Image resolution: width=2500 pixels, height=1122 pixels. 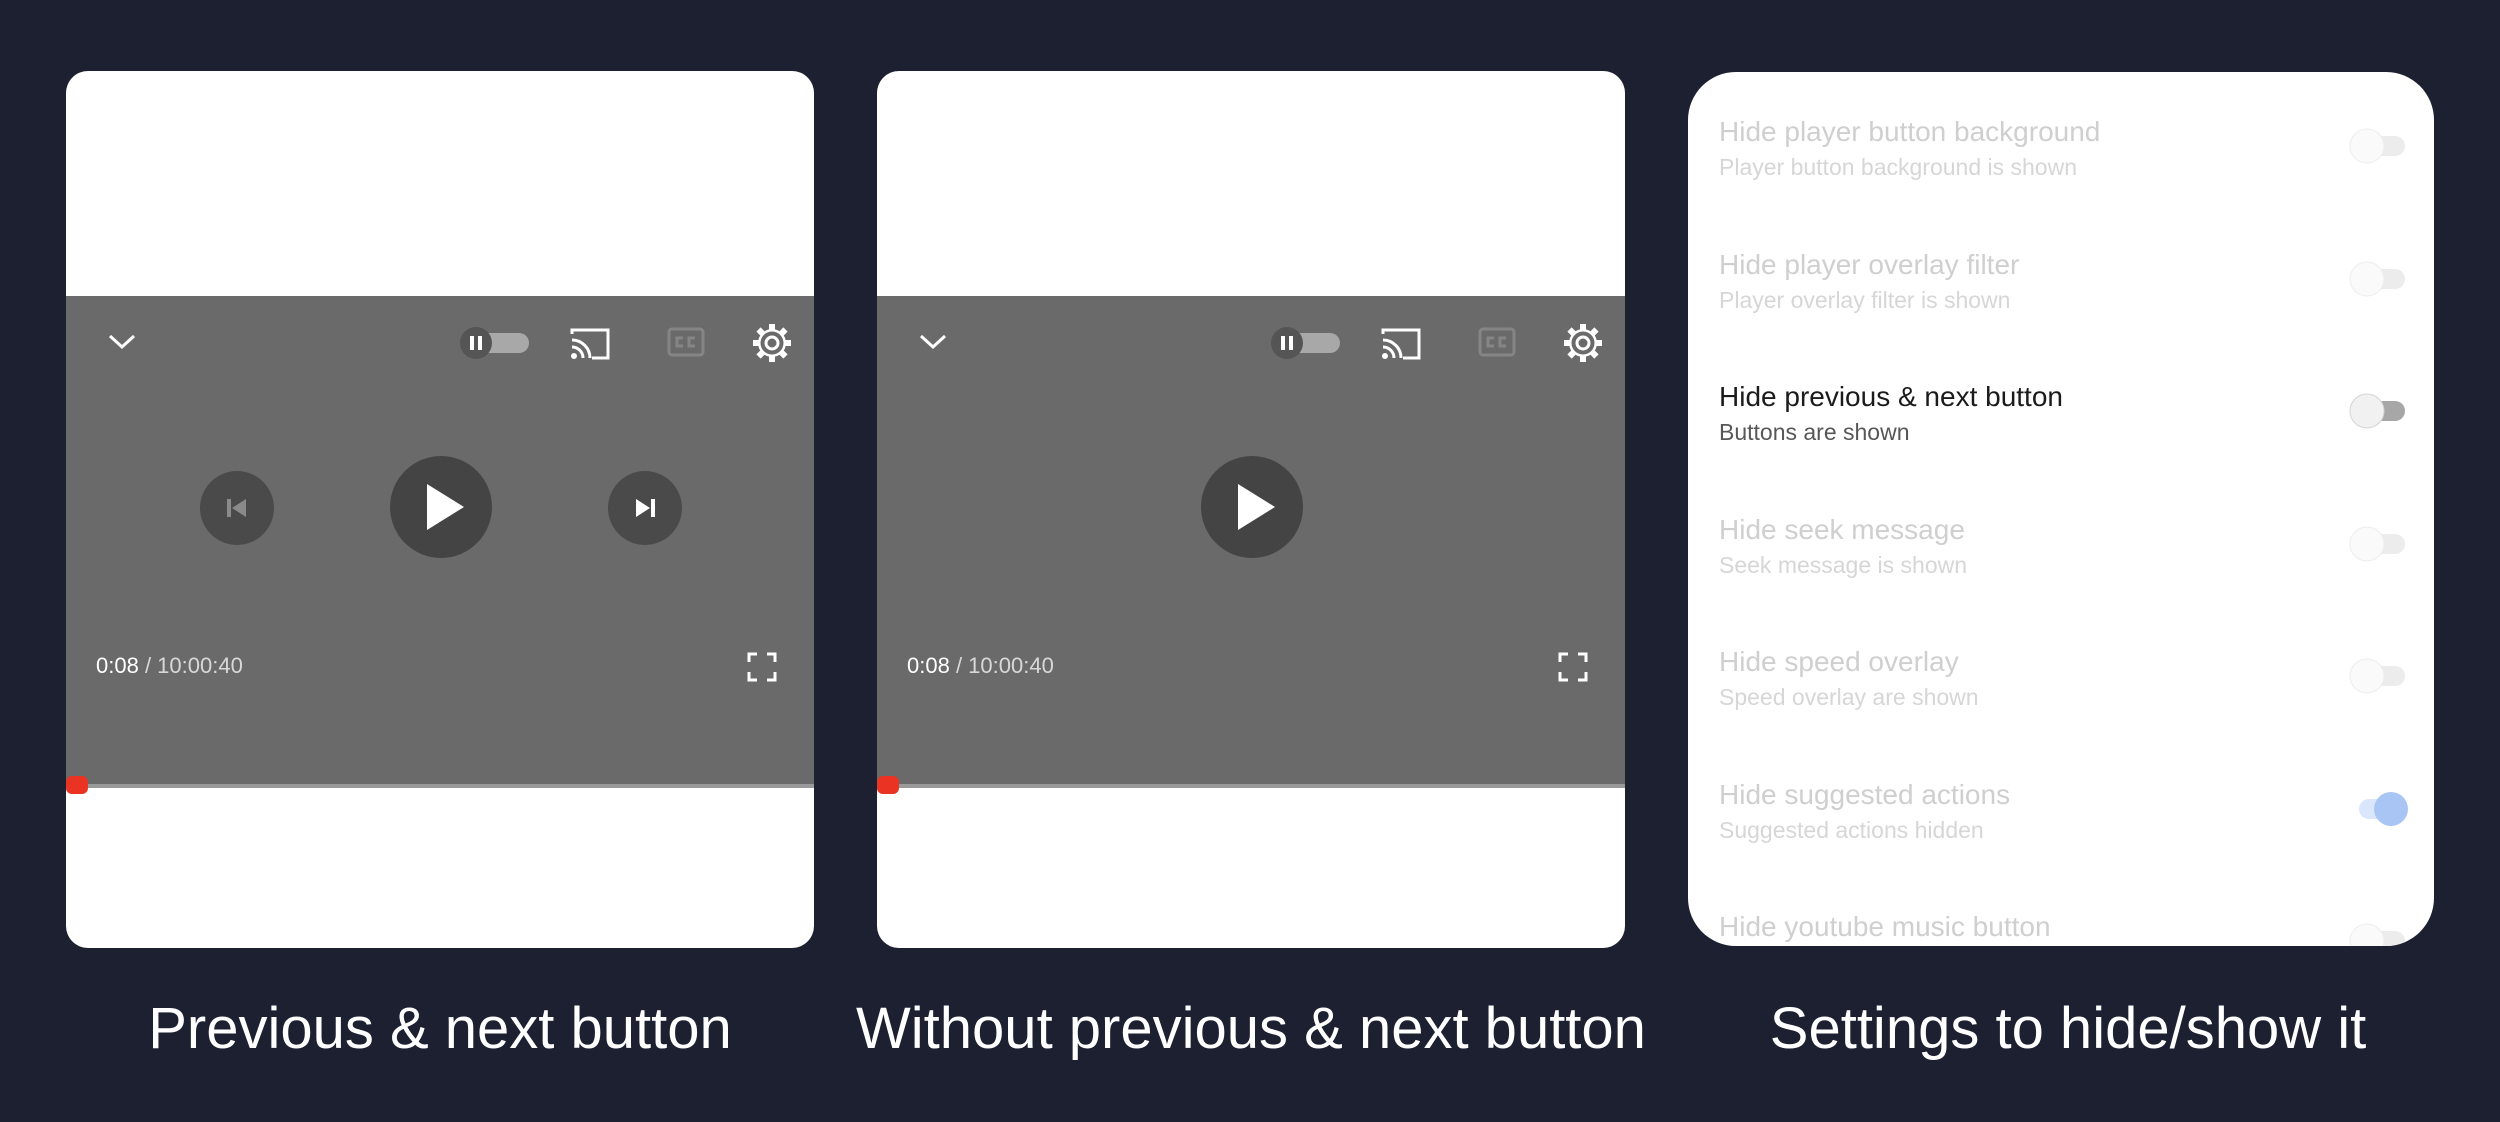 What do you see at coordinates (1865, 299) in the screenshot?
I see `setting-subtitle: Player overlay filter is shown` at bounding box center [1865, 299].